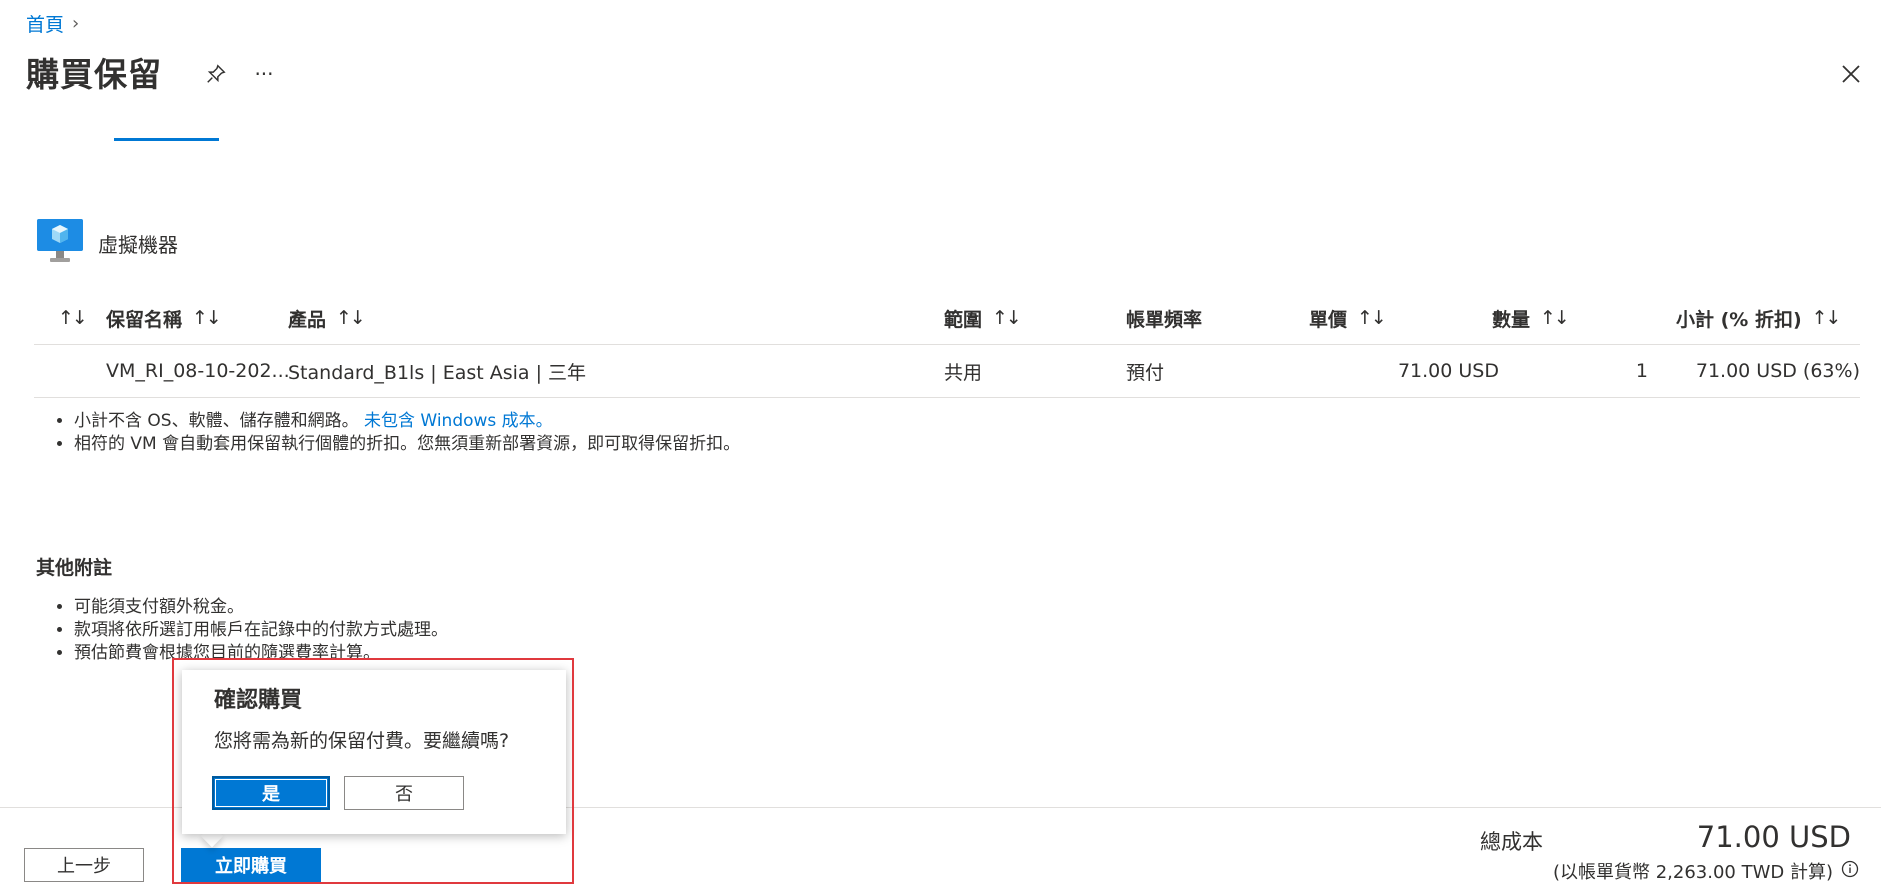 Image resolution: width=1881 pixels, height=893 pixels. What do you see at coordinates (216, 74) in the screenshot?
I see `pin-icon` at bounding box center [216, 74].